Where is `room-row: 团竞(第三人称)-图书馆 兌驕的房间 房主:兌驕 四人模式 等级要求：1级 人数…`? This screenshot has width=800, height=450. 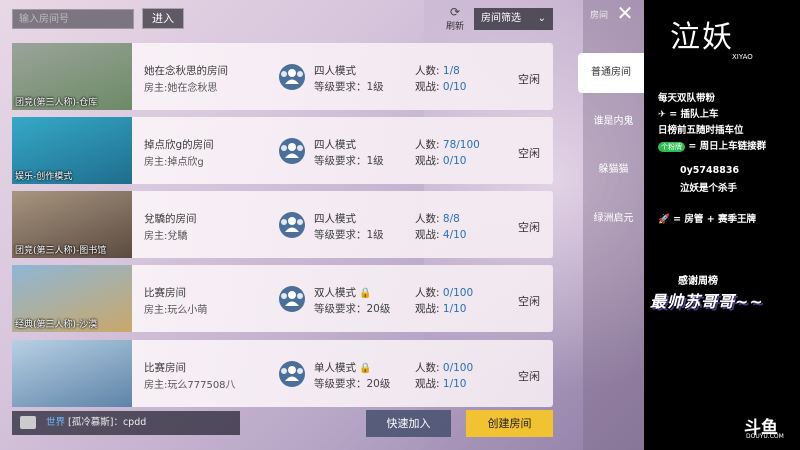 room-row: 团竞(第三人称)-图书馆 兌驕的房间 房主:兌驕 四人模式 等级要求：1级 人数… is located at coordinates (282, 224).